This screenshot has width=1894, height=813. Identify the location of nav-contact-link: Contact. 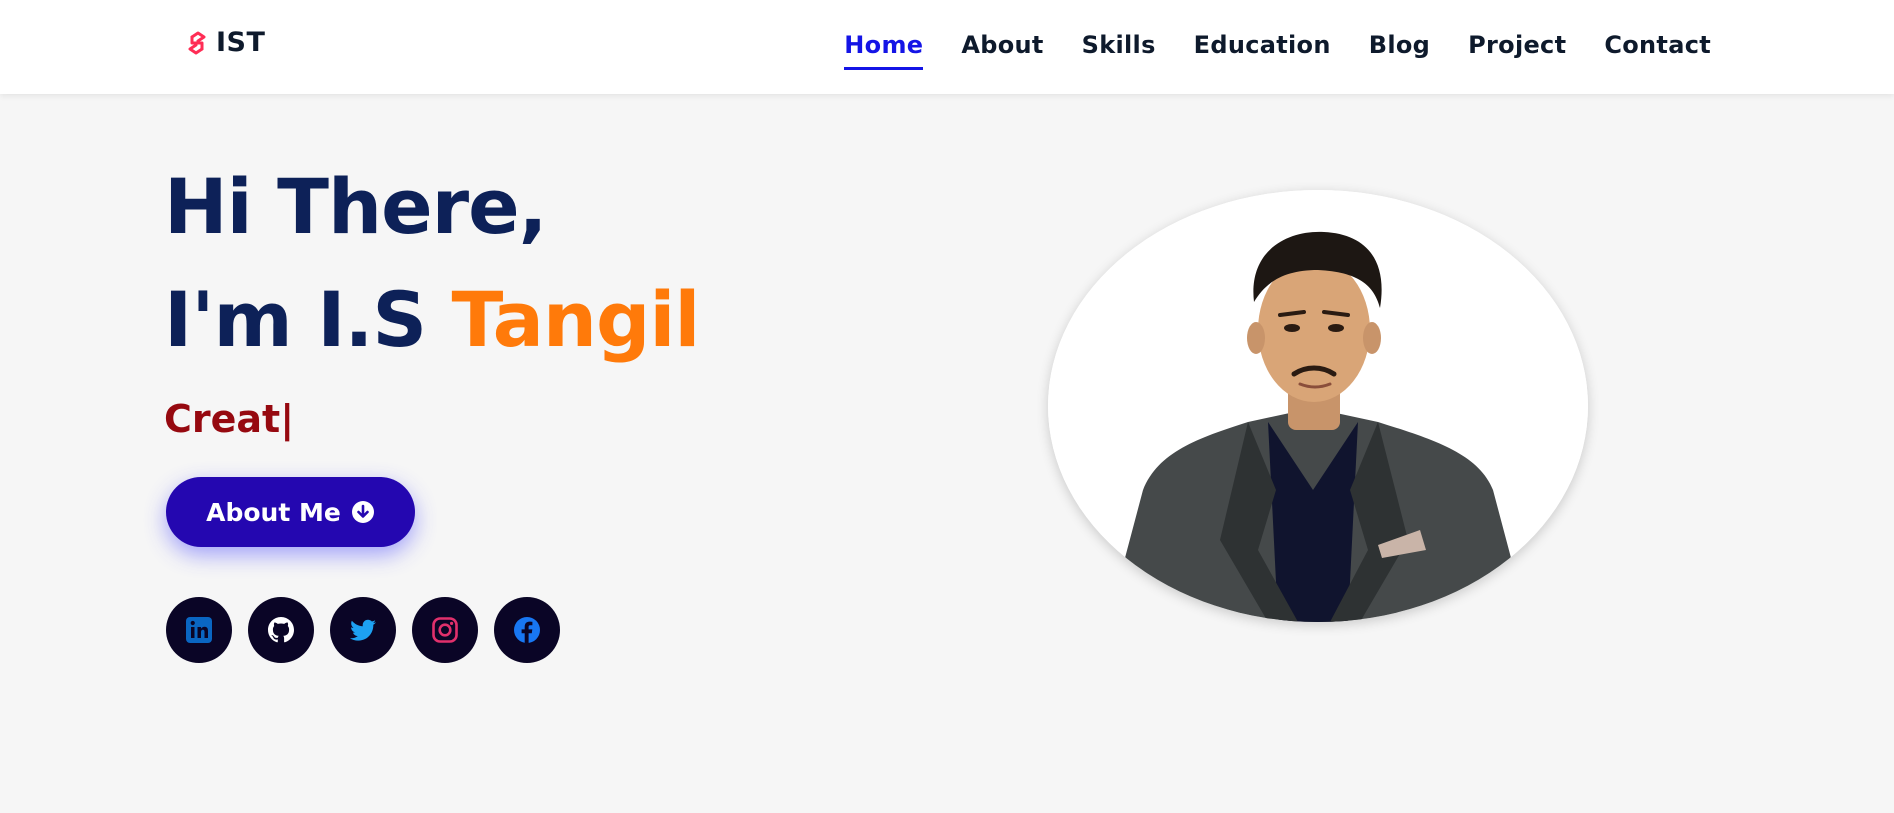
(1657, 45).